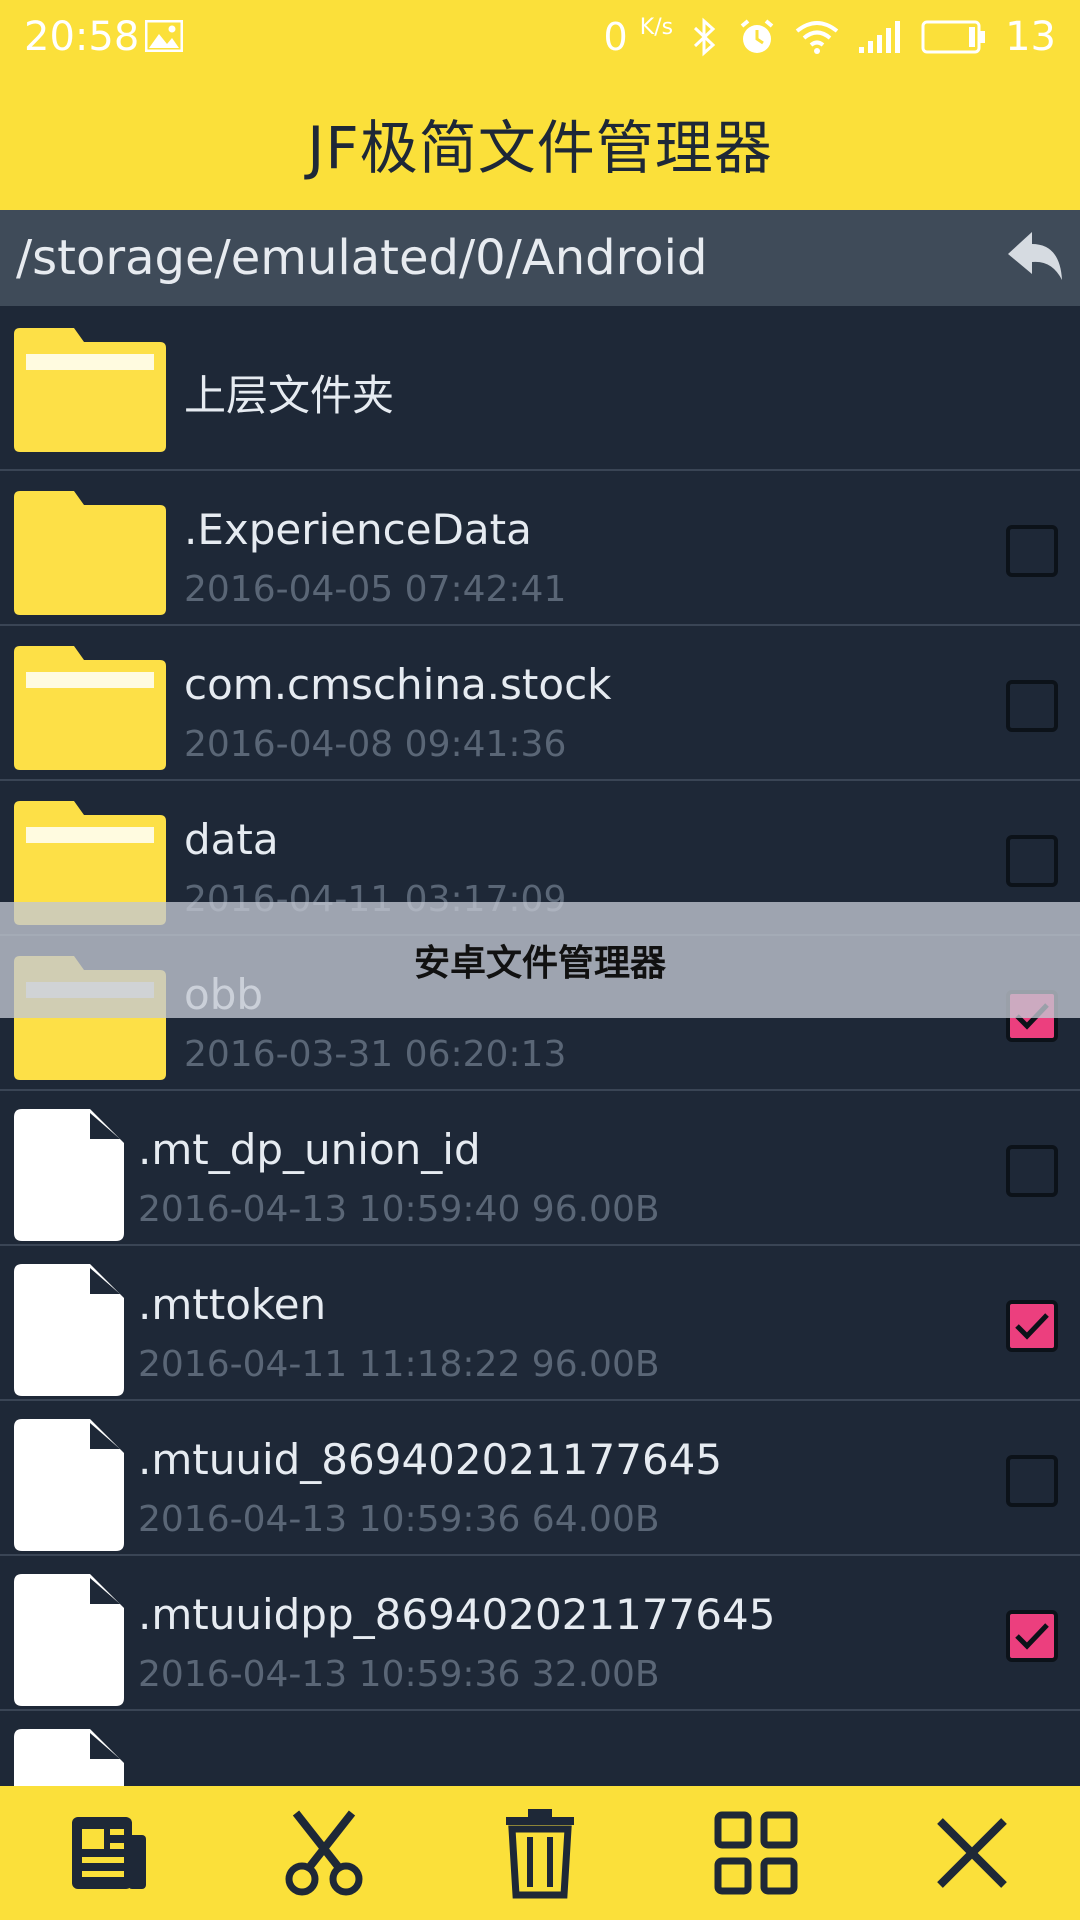 This screenshot has height=1920, width=1080. I want to click on folder-name: .ExperienceData, so click(358, 529).